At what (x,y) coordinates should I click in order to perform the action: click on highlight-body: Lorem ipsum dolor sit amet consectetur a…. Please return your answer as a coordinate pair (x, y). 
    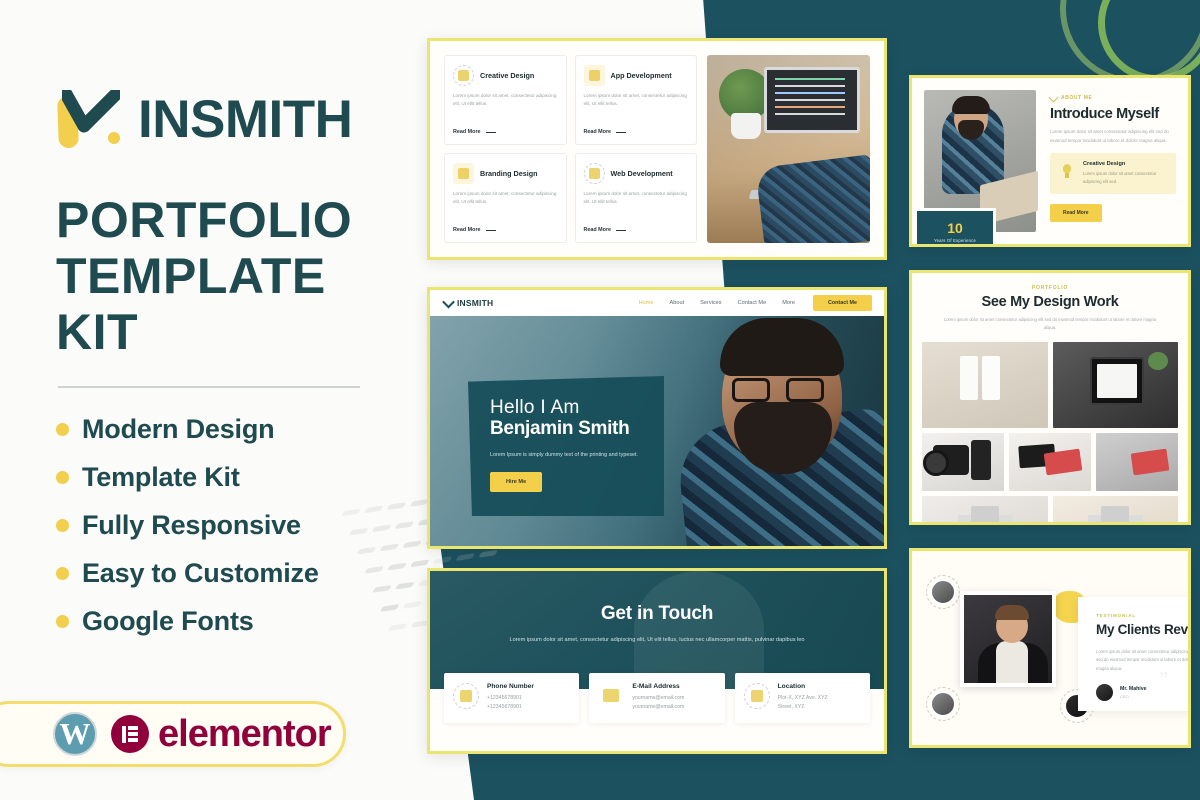
    Looking at the image, I should click on (1120, 178).